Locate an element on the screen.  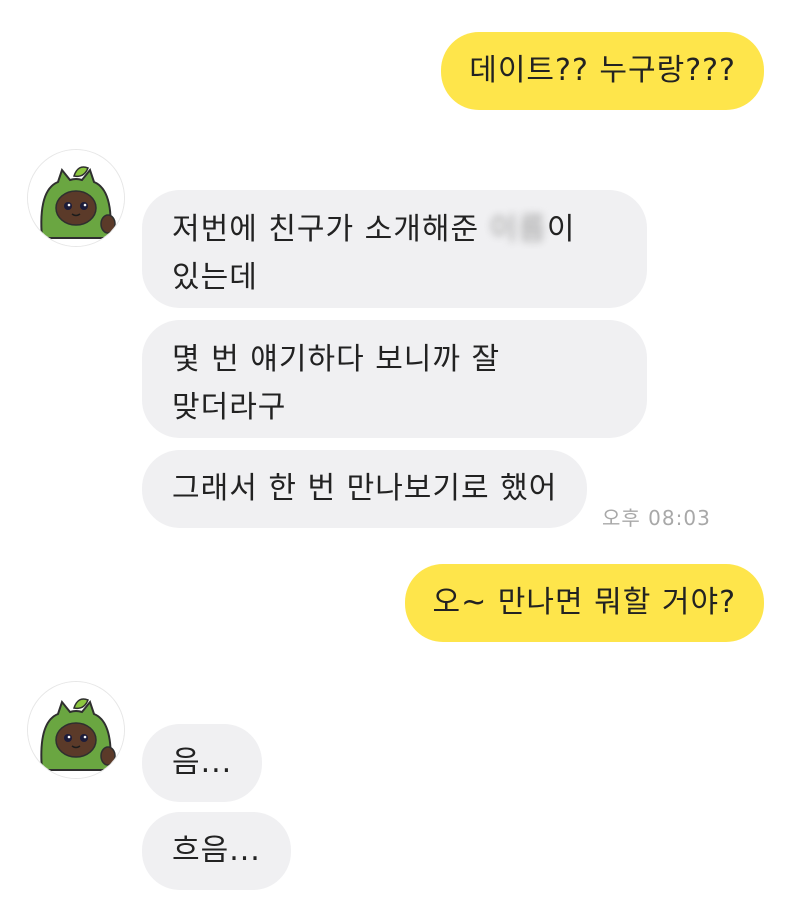
message-text: 데이트?? 누구랑??? is located at coordinates (602, 70).